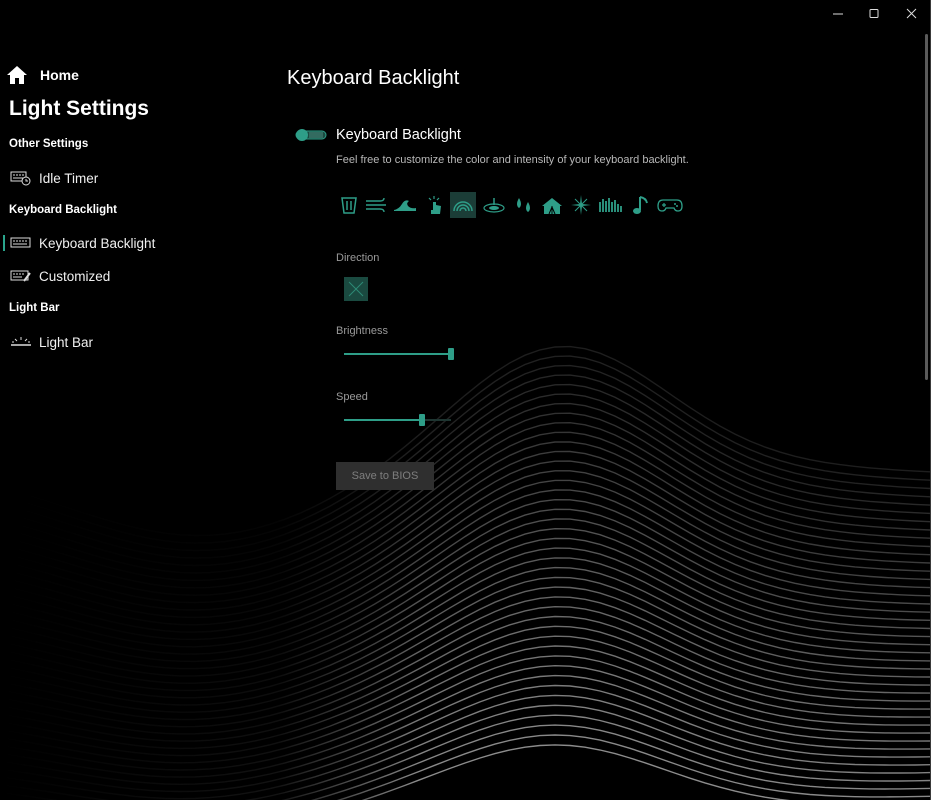  I want to click on brightness-slider, so click(399, 354).